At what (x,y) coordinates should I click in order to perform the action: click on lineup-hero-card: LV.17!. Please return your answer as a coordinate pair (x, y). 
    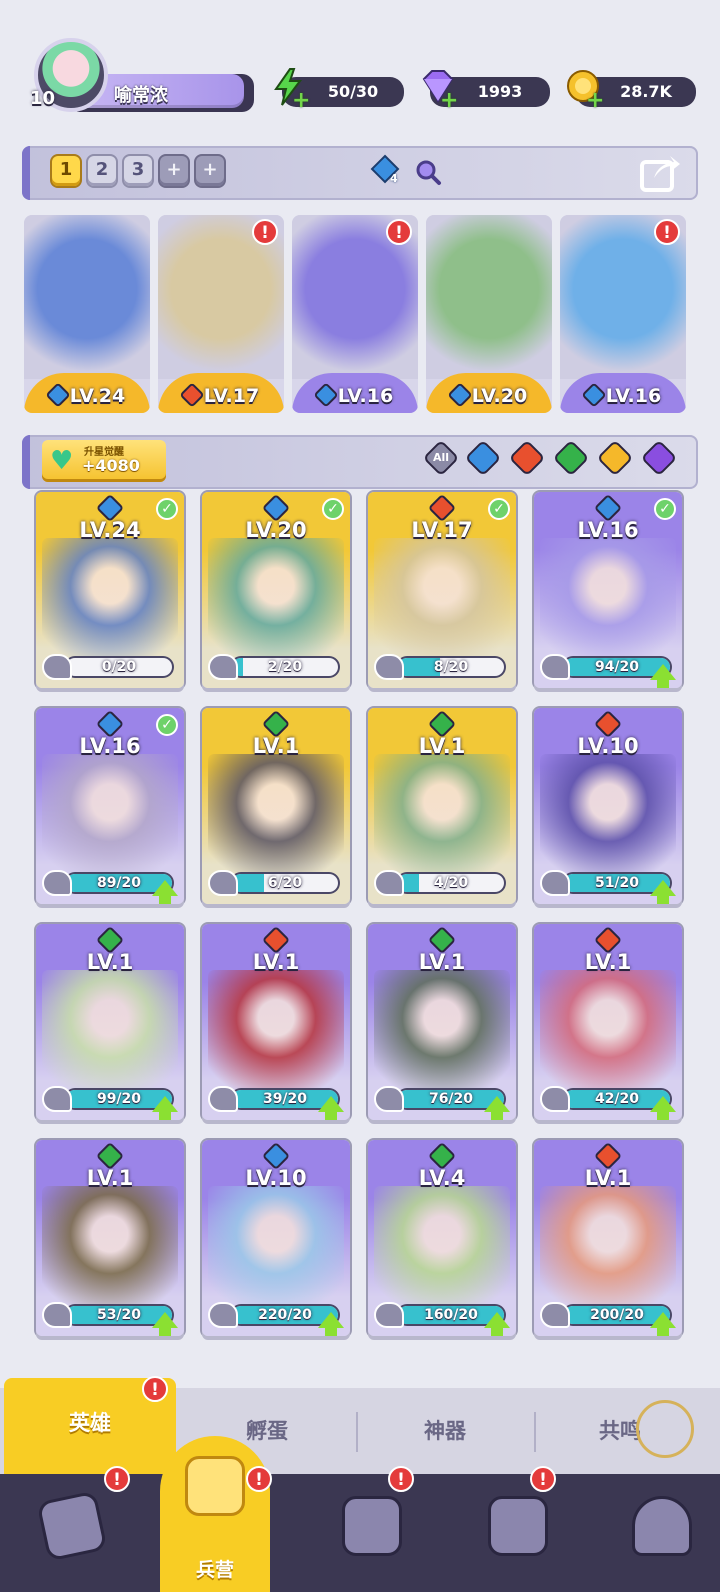
    Looking at the image, I should click on (221, 314).